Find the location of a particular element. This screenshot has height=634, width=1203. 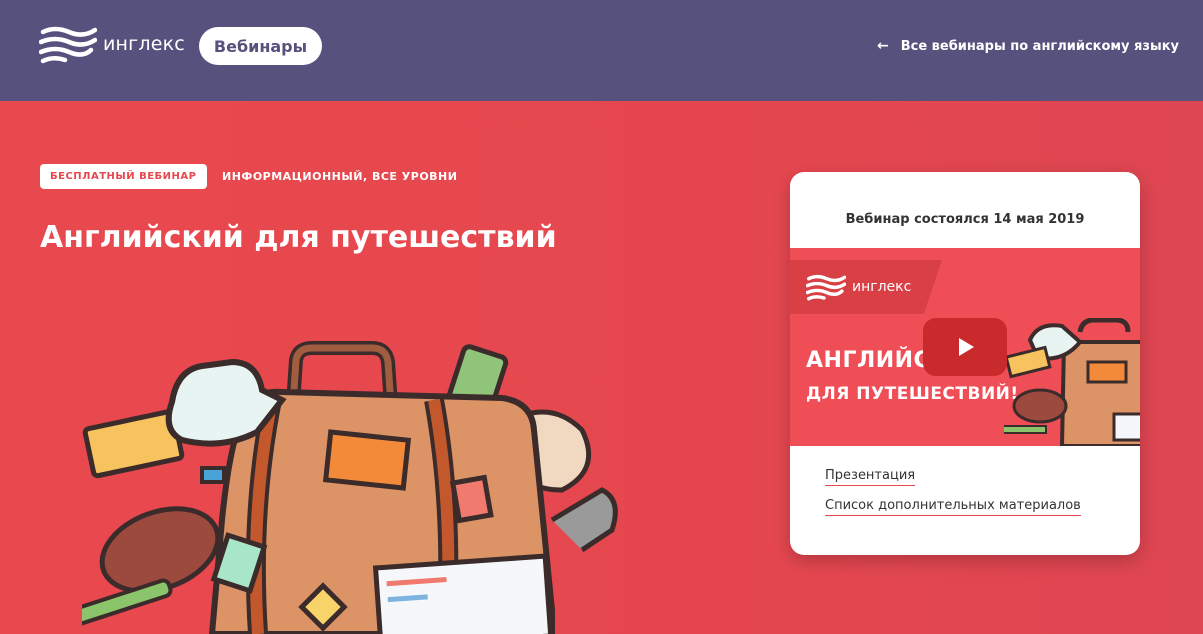

presentation-link: Презентация is located at coordinates (870, 477).